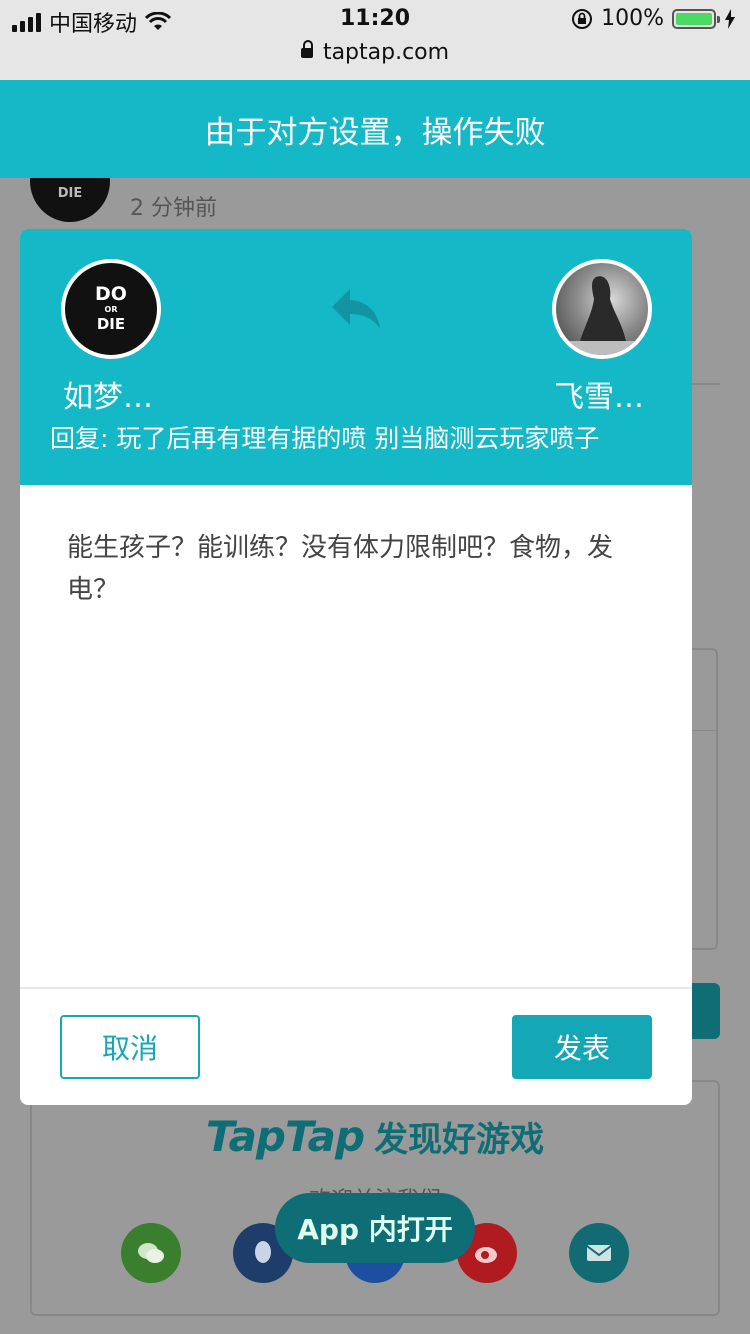 The height and width of the screenshot is (1334, 750). I want to click on sender-avatar-text-mid: OR, so click(111, 309).